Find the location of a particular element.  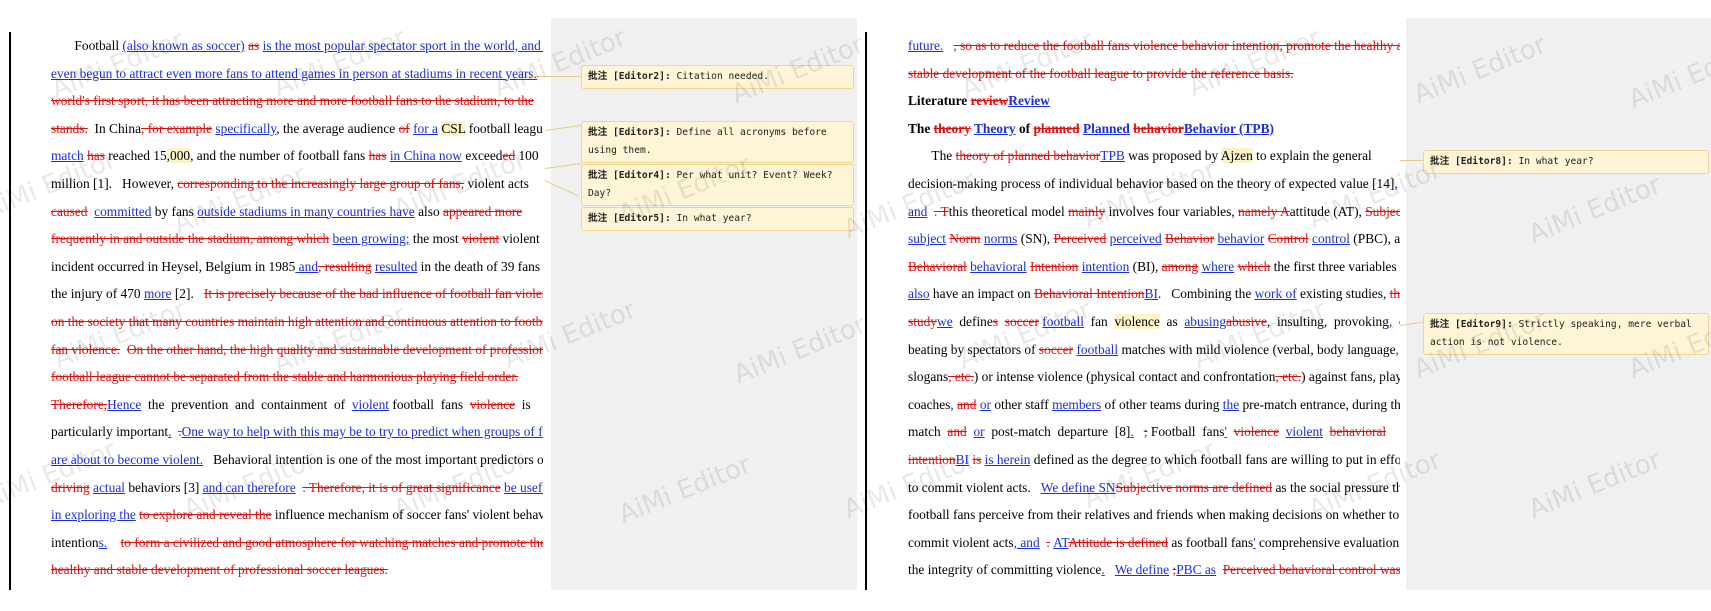

comment-editor5: 批注 [Editor5]: In what year? is located at coordinates (717, 219).